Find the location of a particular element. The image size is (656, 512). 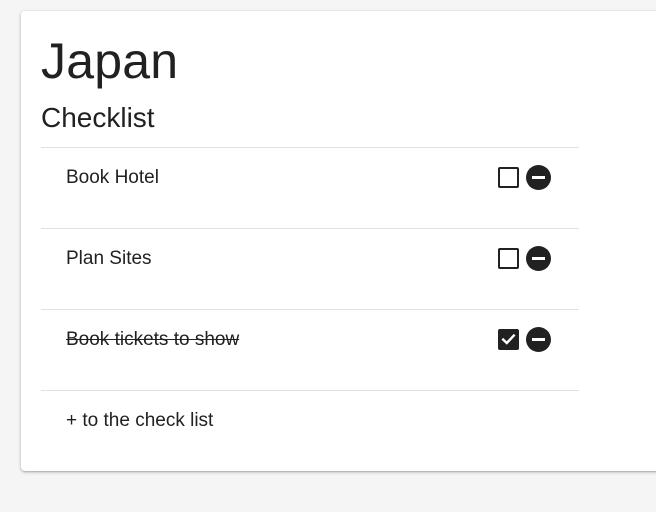

checklist-item: Plan Sites is located at coordinates (310, 268).